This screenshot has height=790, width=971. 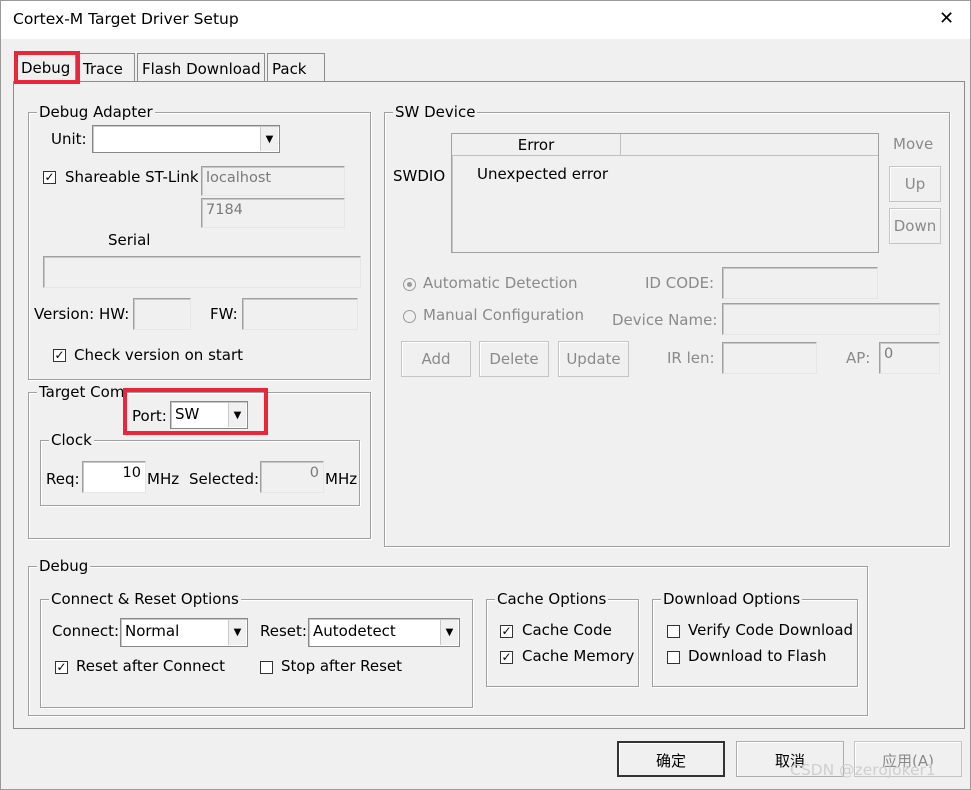 What do you see at coordinates (159, 355) in the screenshot?
I see `check-version-label: Check version on start` at bounding box center [159, 355].